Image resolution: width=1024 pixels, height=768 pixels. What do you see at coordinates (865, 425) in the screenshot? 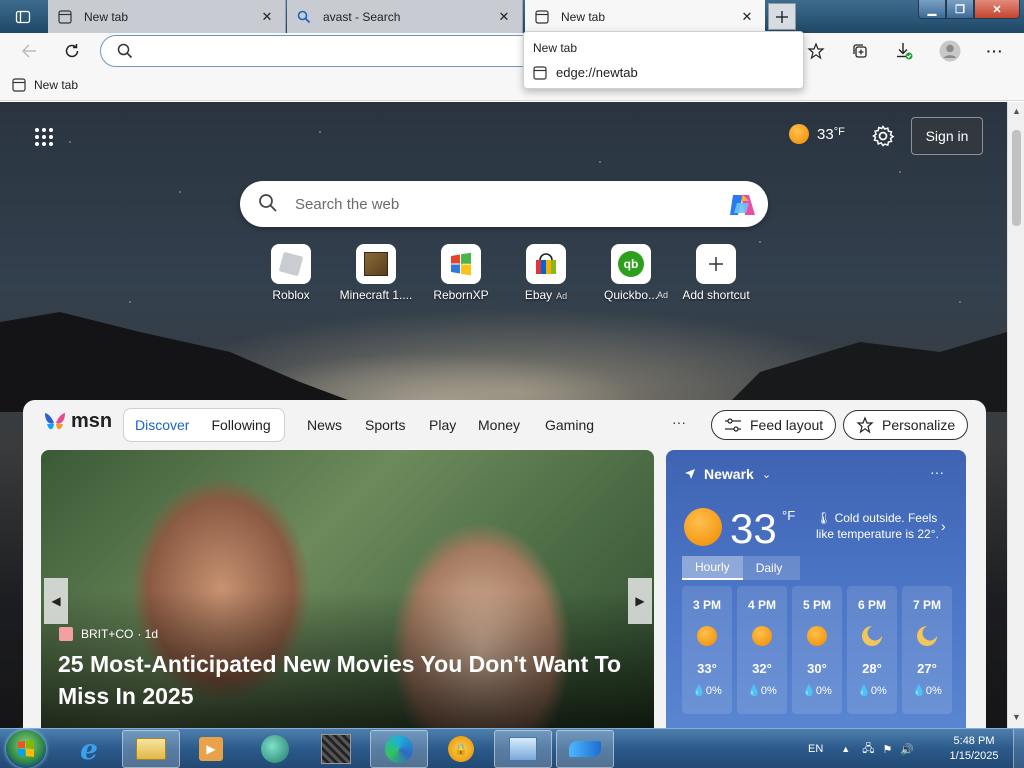
I see `sparkle-star-icon` at bounding box center [865, 425].